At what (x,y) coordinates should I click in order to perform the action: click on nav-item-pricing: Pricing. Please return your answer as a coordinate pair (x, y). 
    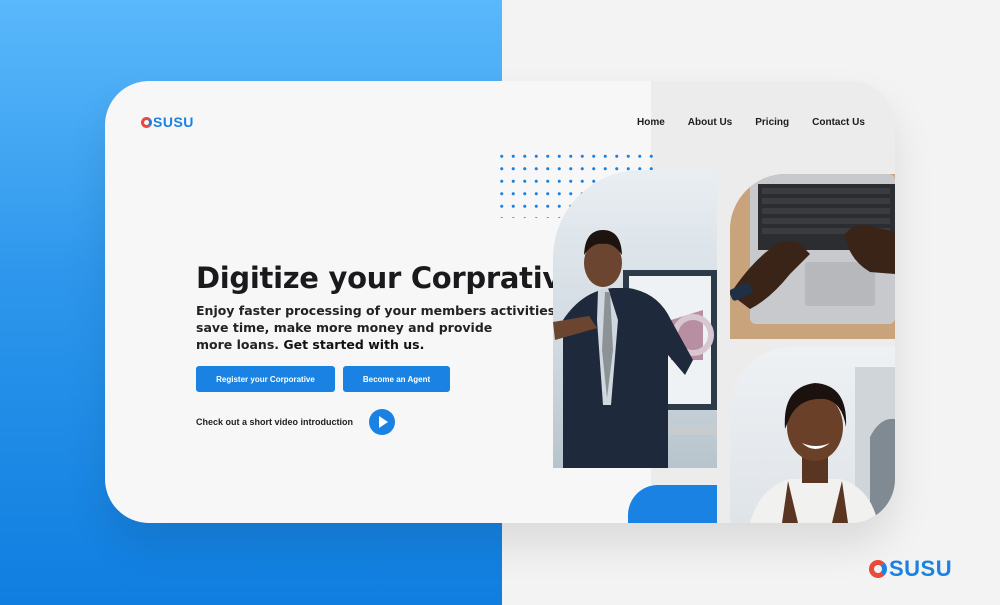
    Looking at the image, I should click on (772, 122).